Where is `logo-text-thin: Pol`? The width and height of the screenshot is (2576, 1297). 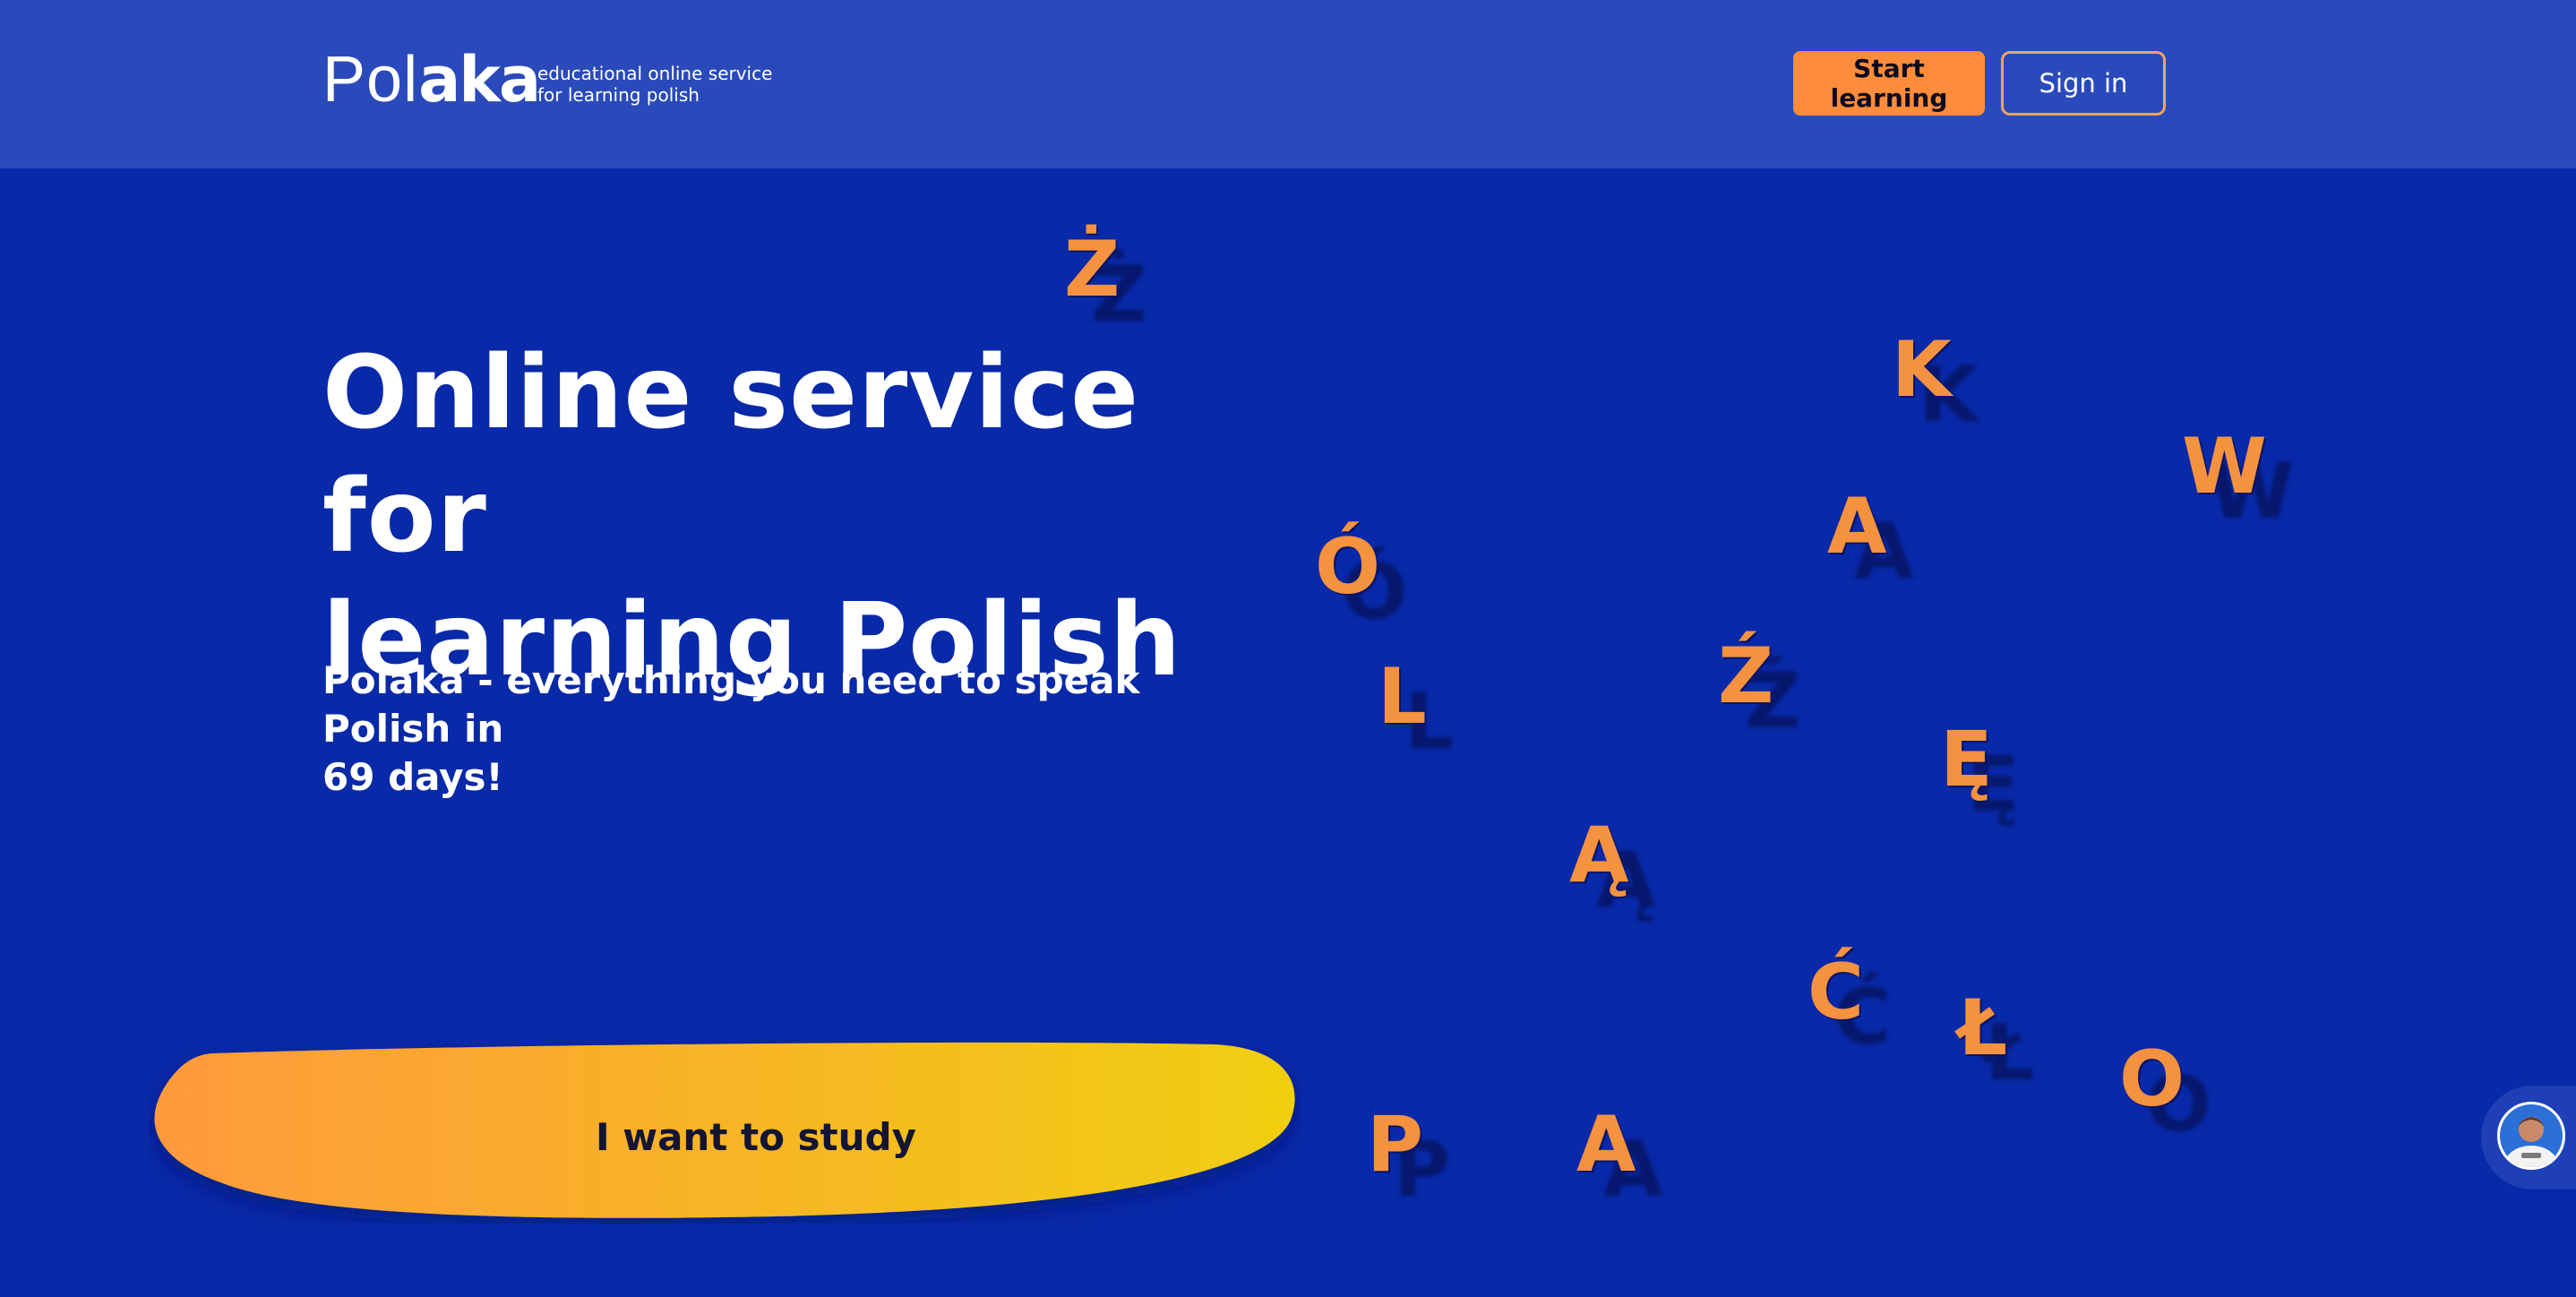 logo-text-thin: Pol is located at coordinates (370, 80).